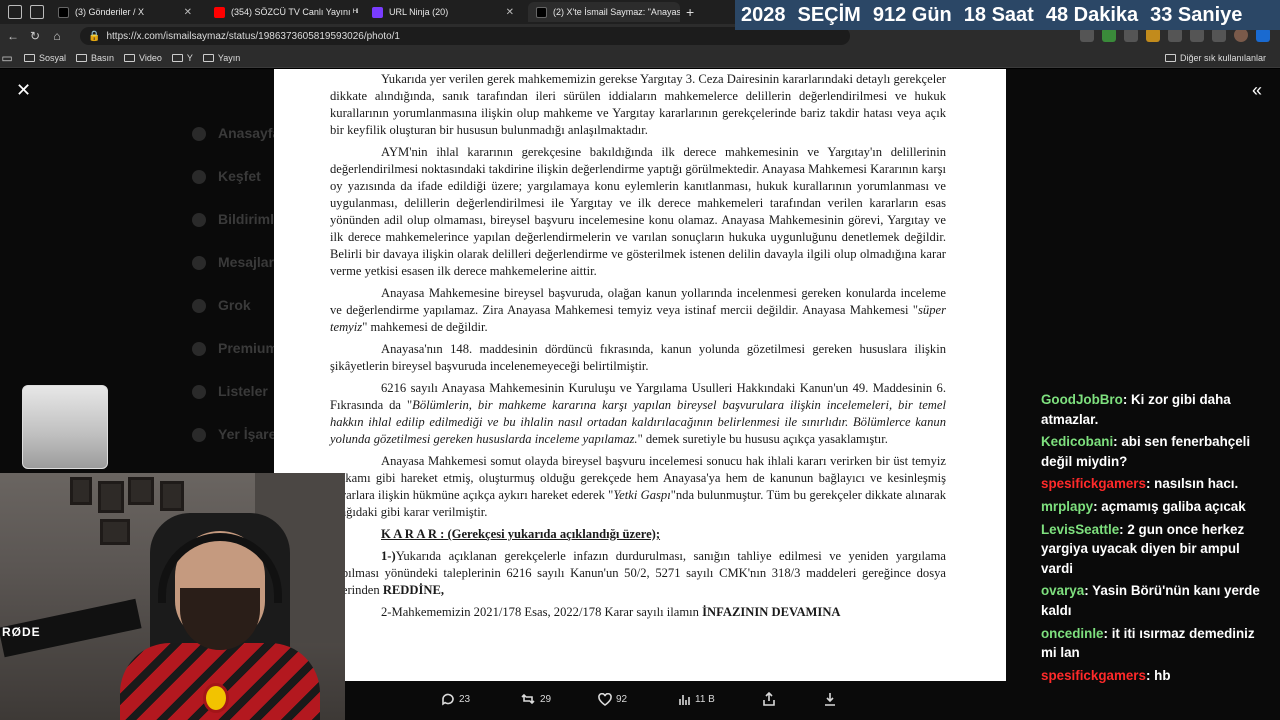  I want to click on bookmark-icon, so click(199, 435).